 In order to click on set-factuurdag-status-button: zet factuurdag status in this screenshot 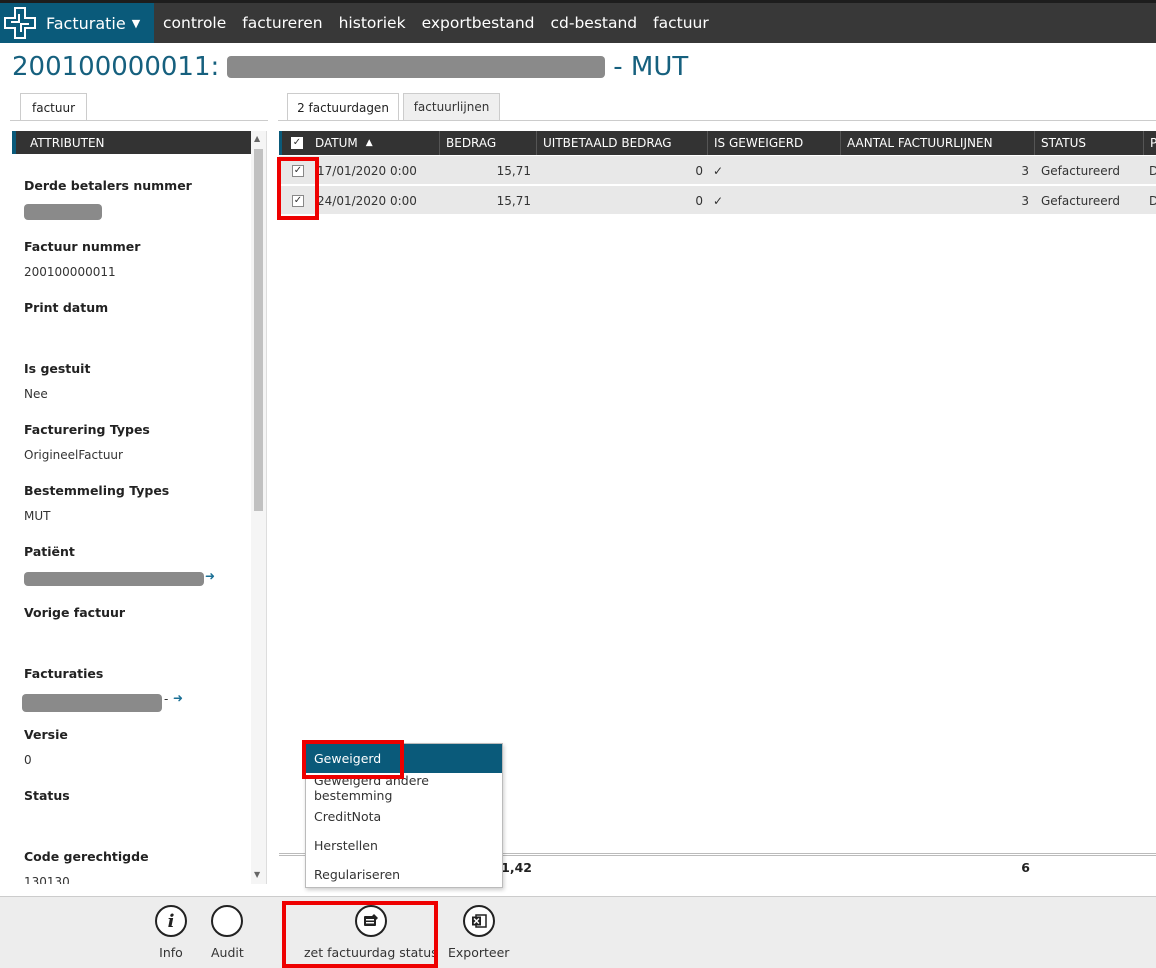, I will do `click(371, 932)`.